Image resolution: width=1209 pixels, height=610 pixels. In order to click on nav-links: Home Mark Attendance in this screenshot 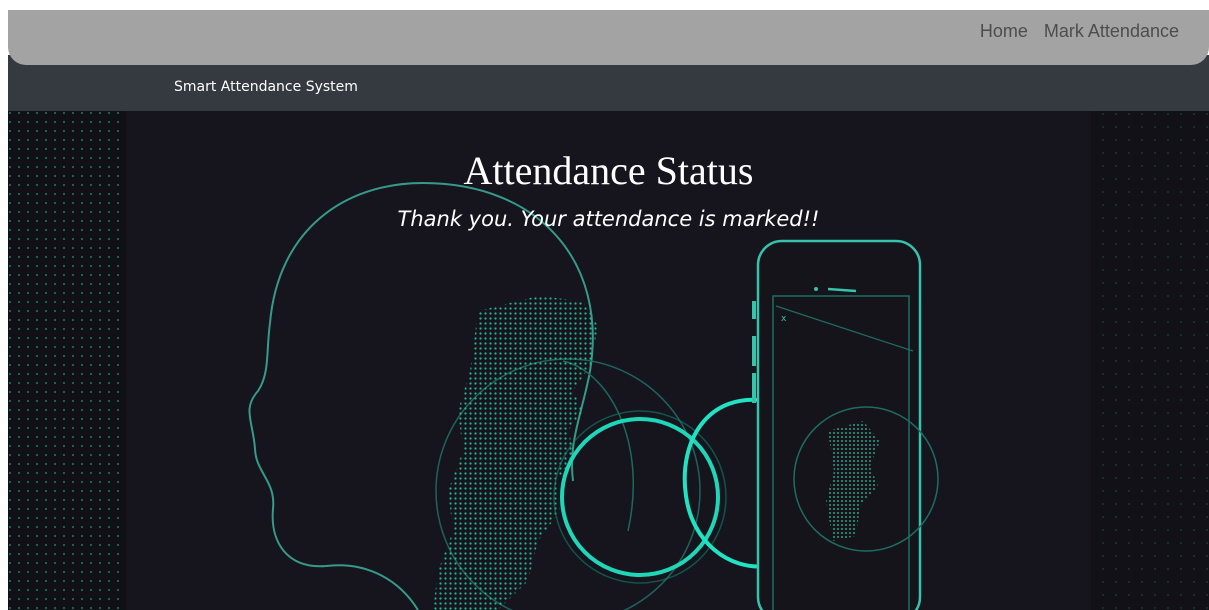, I will do `click(1079, 31)`.